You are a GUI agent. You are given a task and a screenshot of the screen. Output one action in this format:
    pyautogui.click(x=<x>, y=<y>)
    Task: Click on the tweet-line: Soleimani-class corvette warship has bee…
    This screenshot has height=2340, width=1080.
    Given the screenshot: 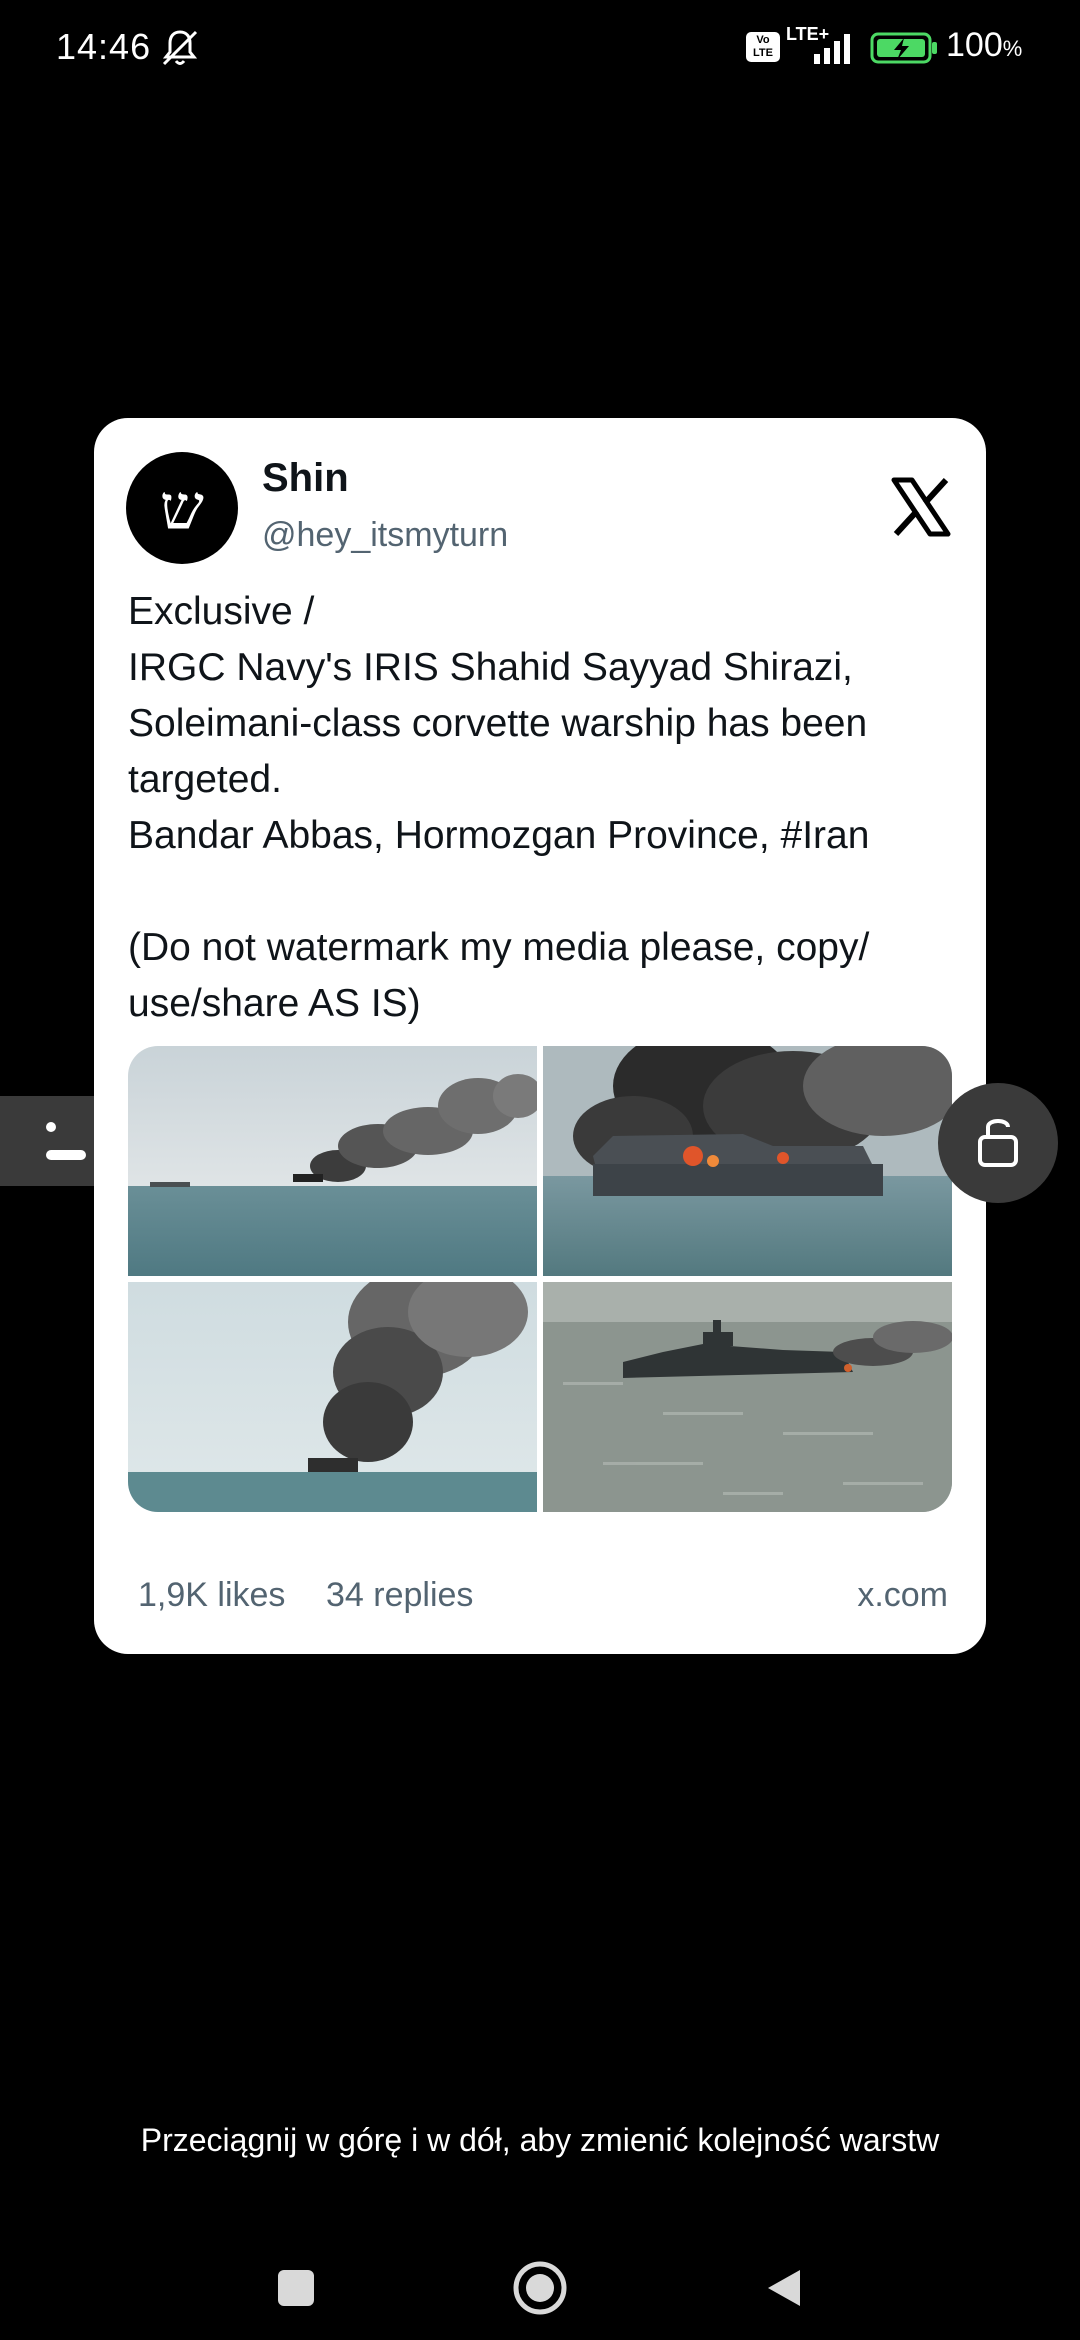 What is the action you would take?
    pyautogui.click(x=498, y=723)
    